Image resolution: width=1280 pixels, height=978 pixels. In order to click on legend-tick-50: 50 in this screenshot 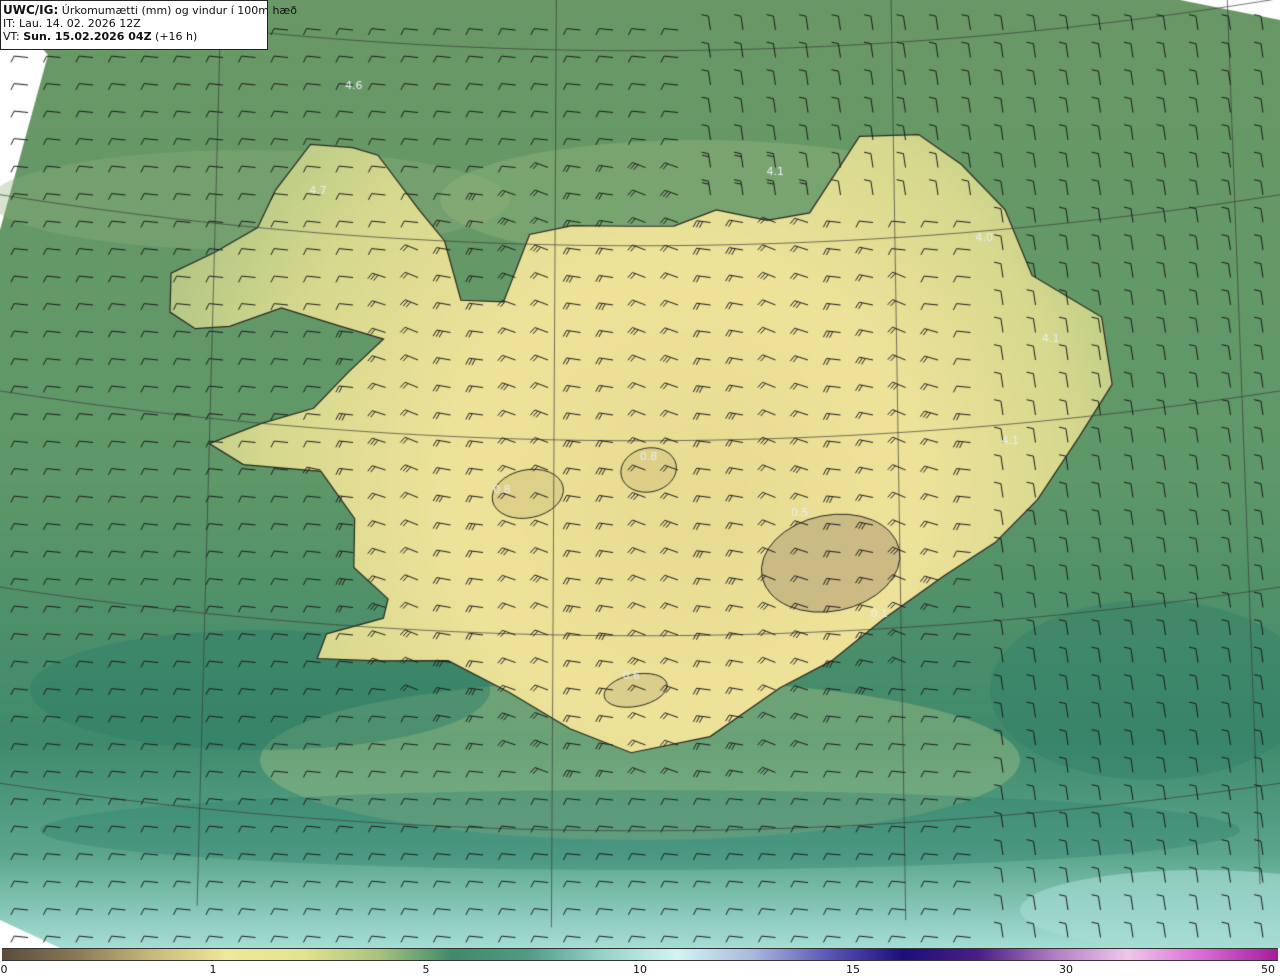, I will do `click(1268, 969)`.